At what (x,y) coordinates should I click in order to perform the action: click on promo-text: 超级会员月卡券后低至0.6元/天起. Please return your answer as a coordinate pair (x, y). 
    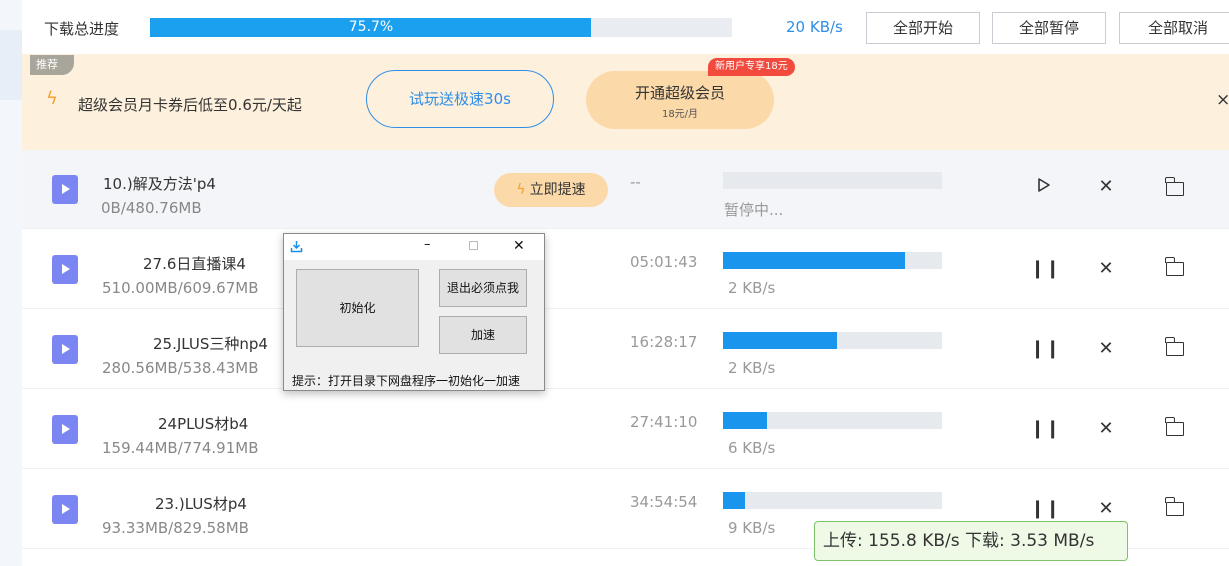
    Looking at the image, I should click on (190, 105).